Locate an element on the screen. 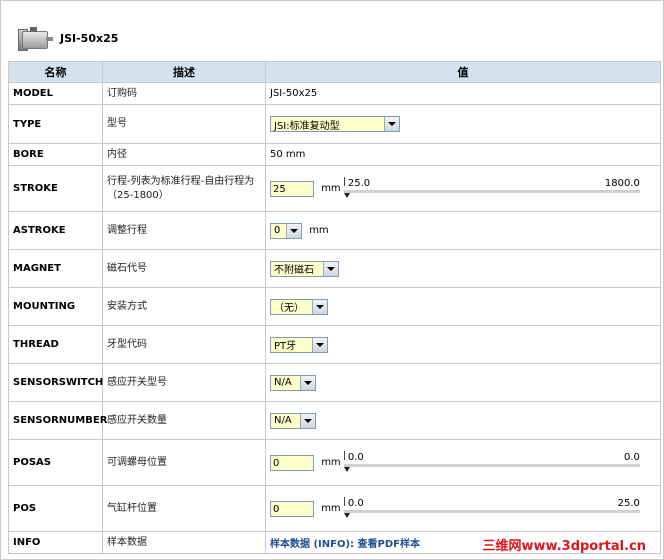 The width and height of the screenshot is (664, 560). pos-slider: 0.0 25.0 is located at coordinates (491, 508).